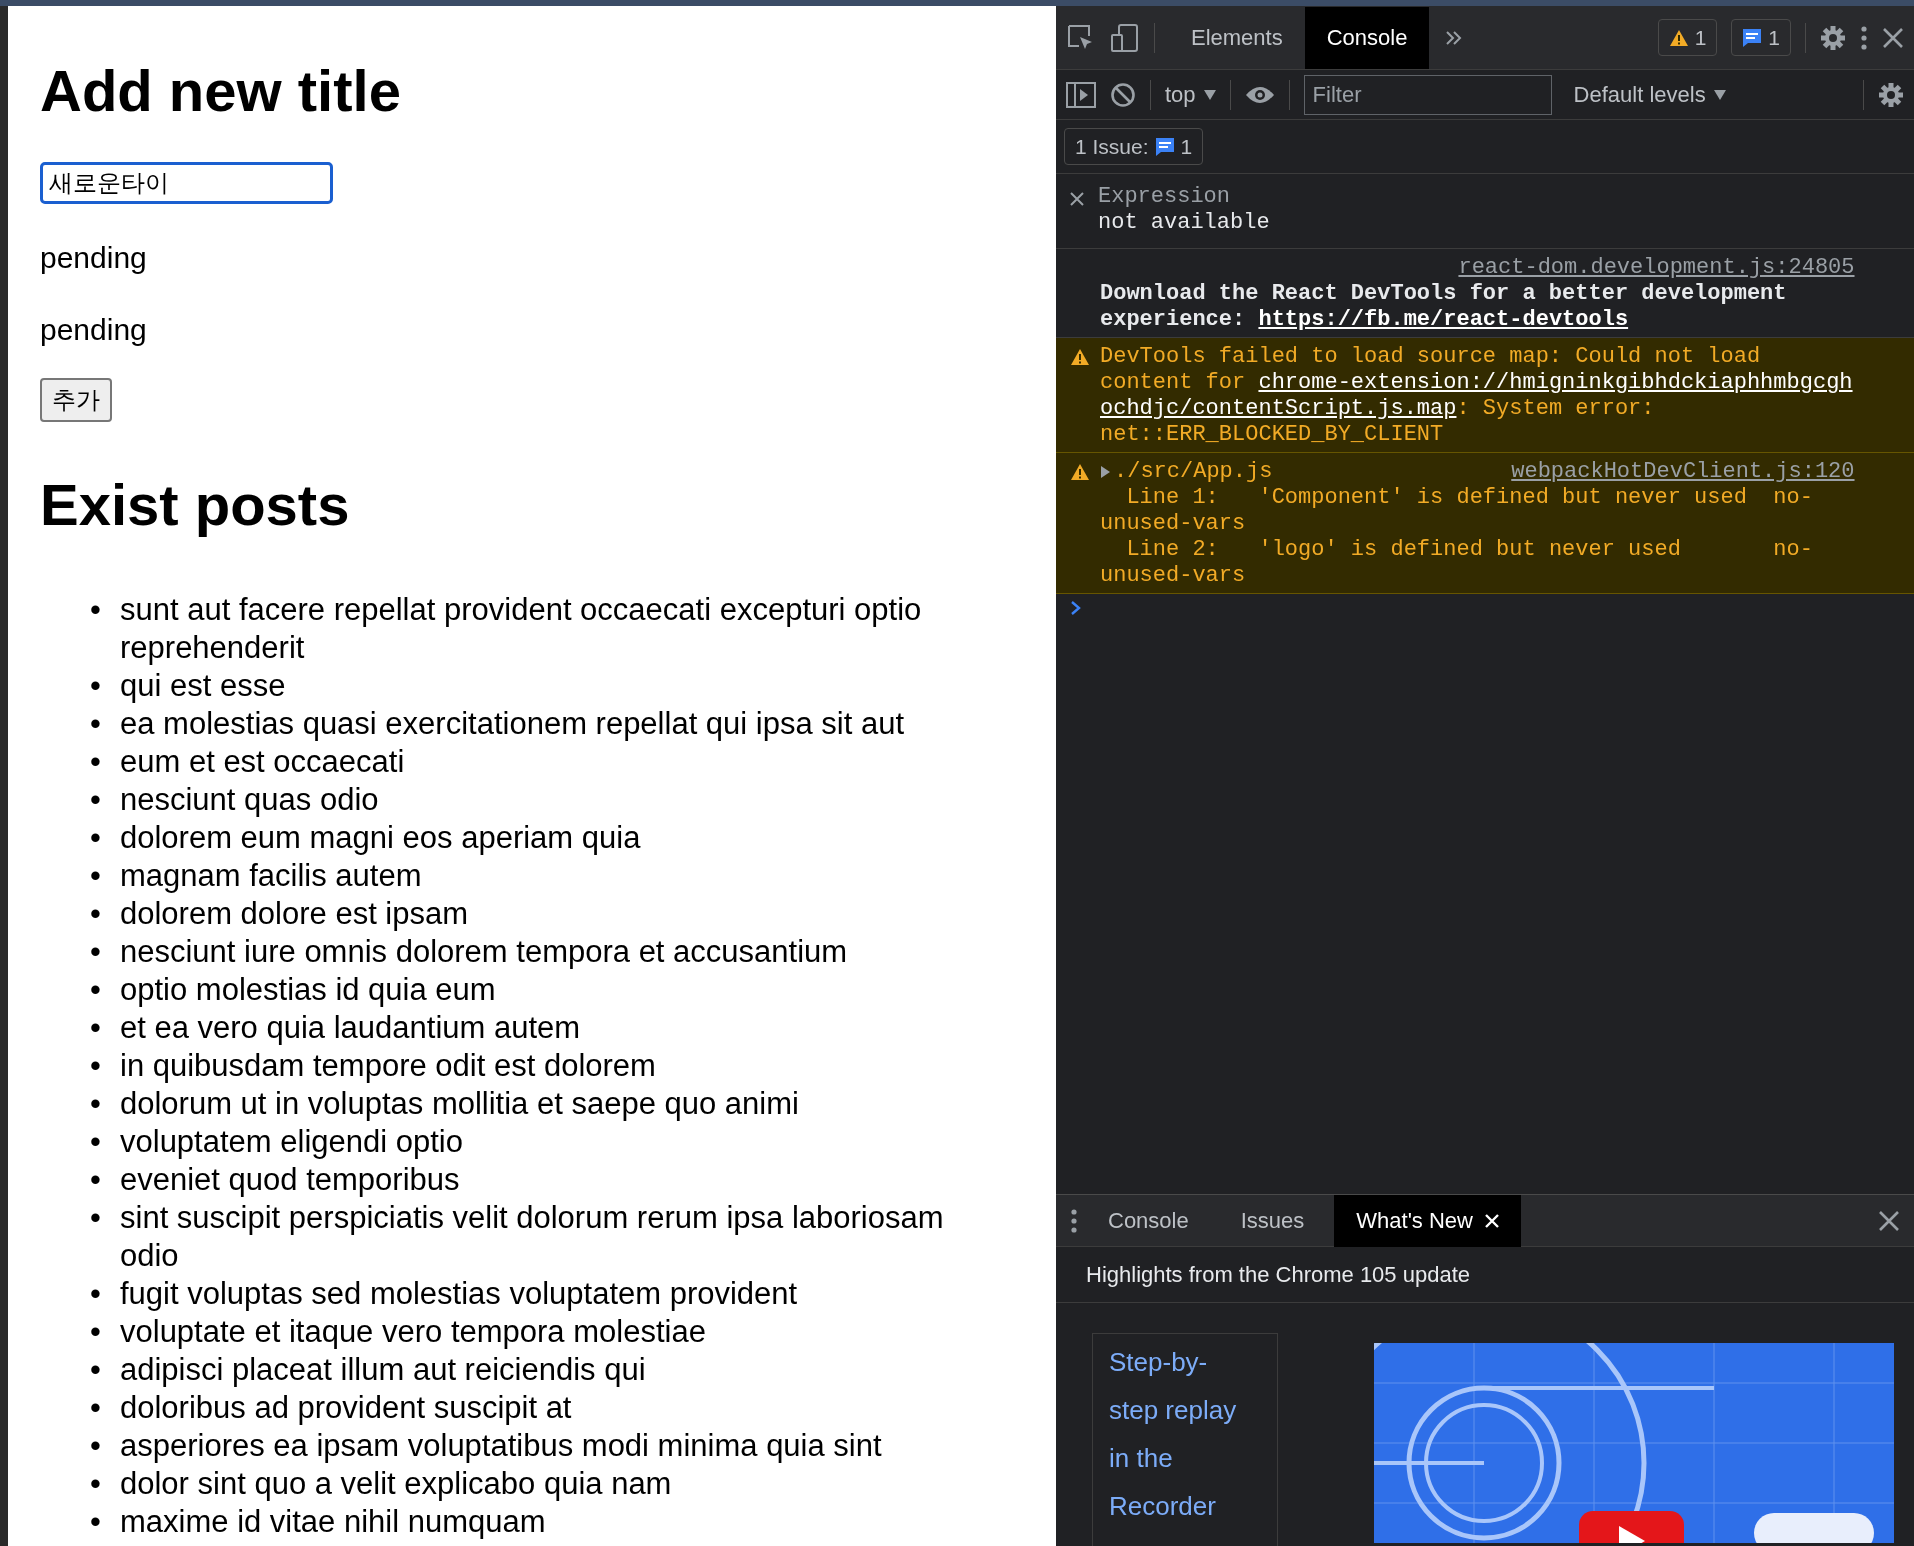  Describe the element at coordinates (186, 182) in the screenshot. I see `title-input: 새로운타이` at that location.